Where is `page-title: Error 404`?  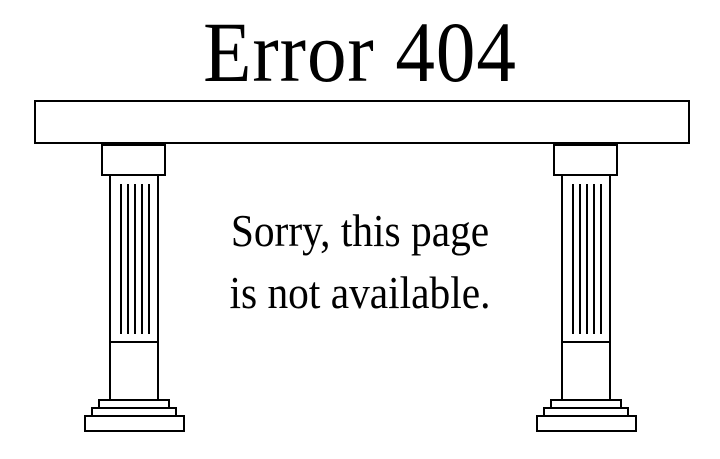
page-title: Error 404 is located at coordinates (360, 52).